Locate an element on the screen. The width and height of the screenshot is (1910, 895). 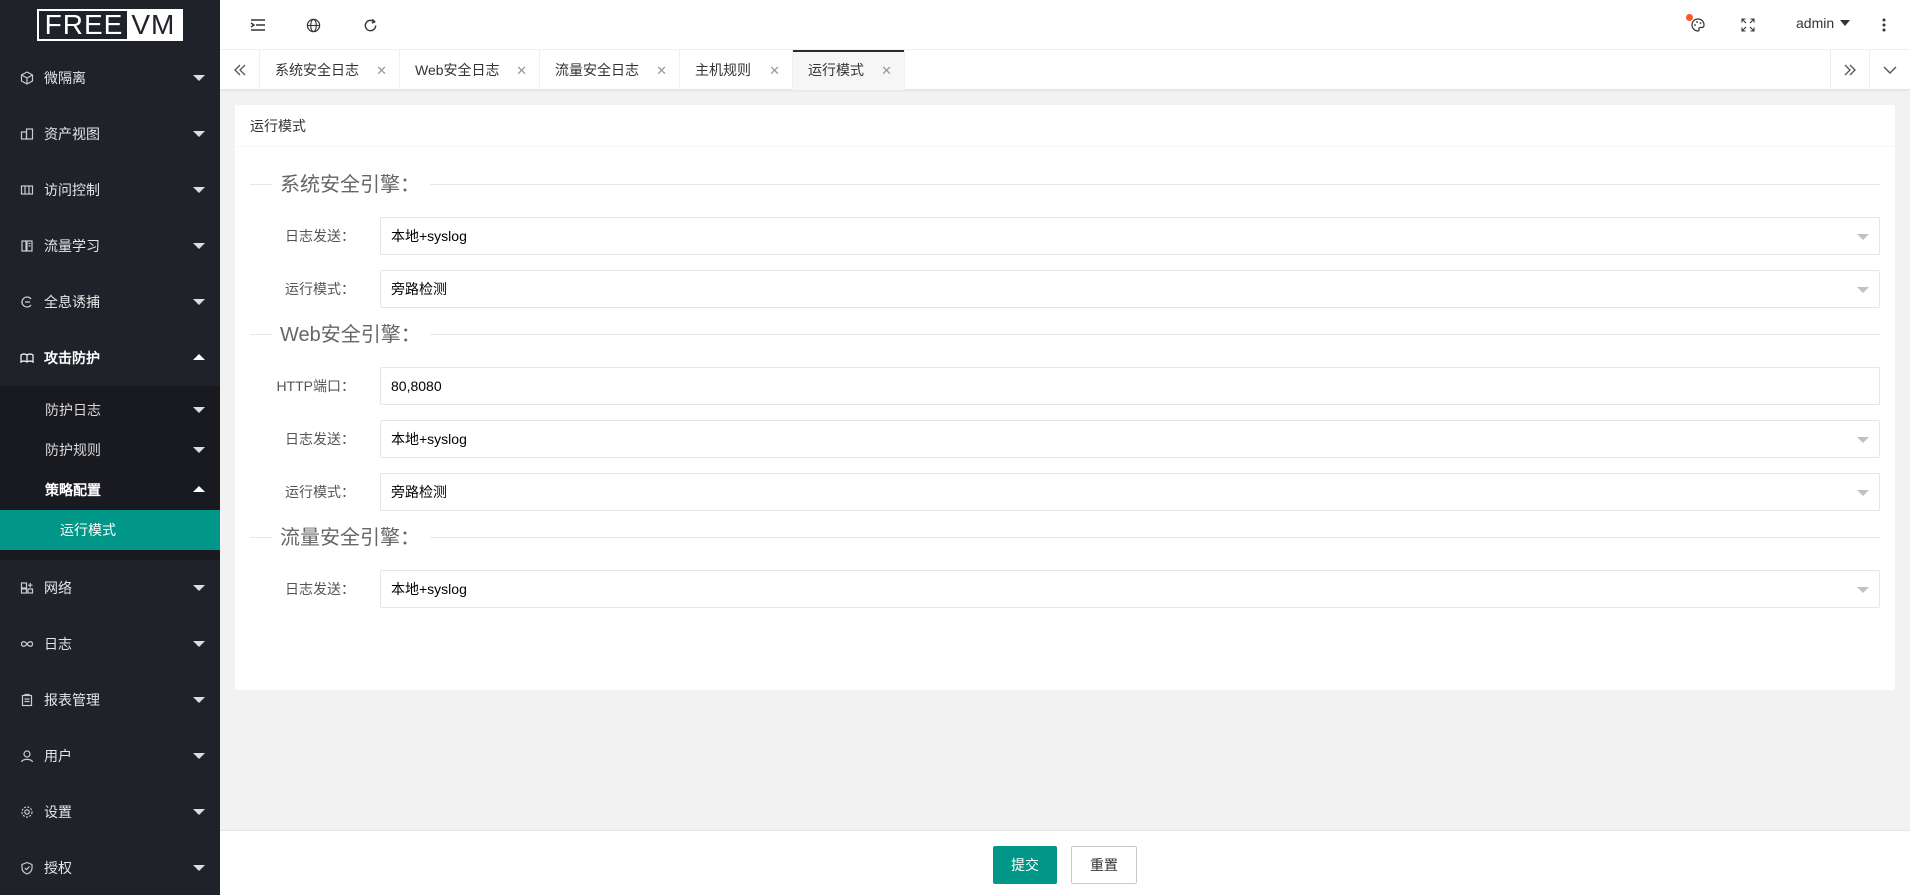
sidebar-item-settings: 设置 is located at coordinates (110, 812).